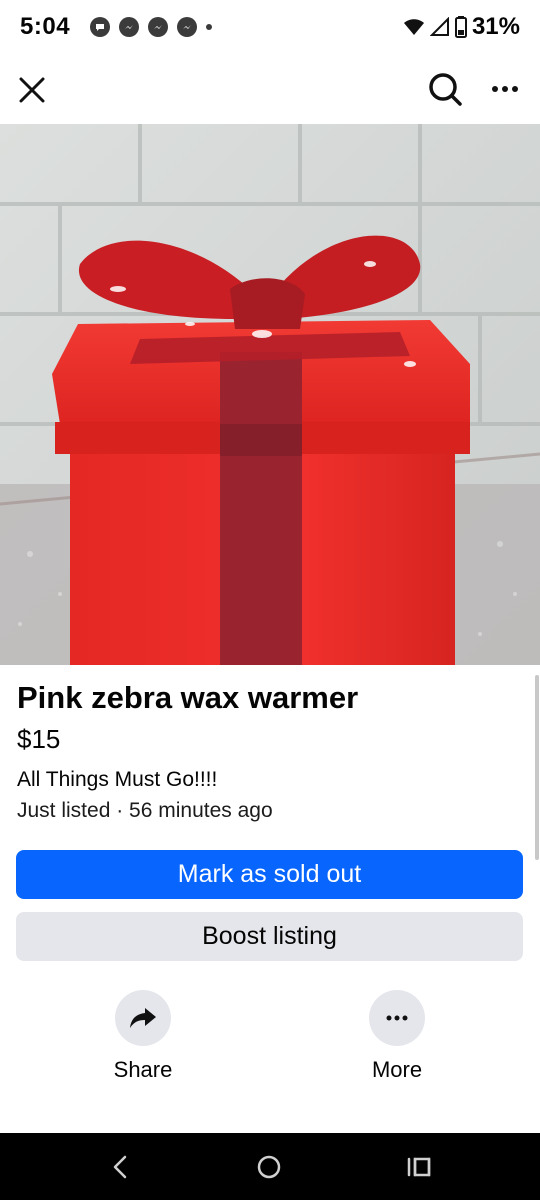  I want to click on status-right: 31%, so click(461, 27).